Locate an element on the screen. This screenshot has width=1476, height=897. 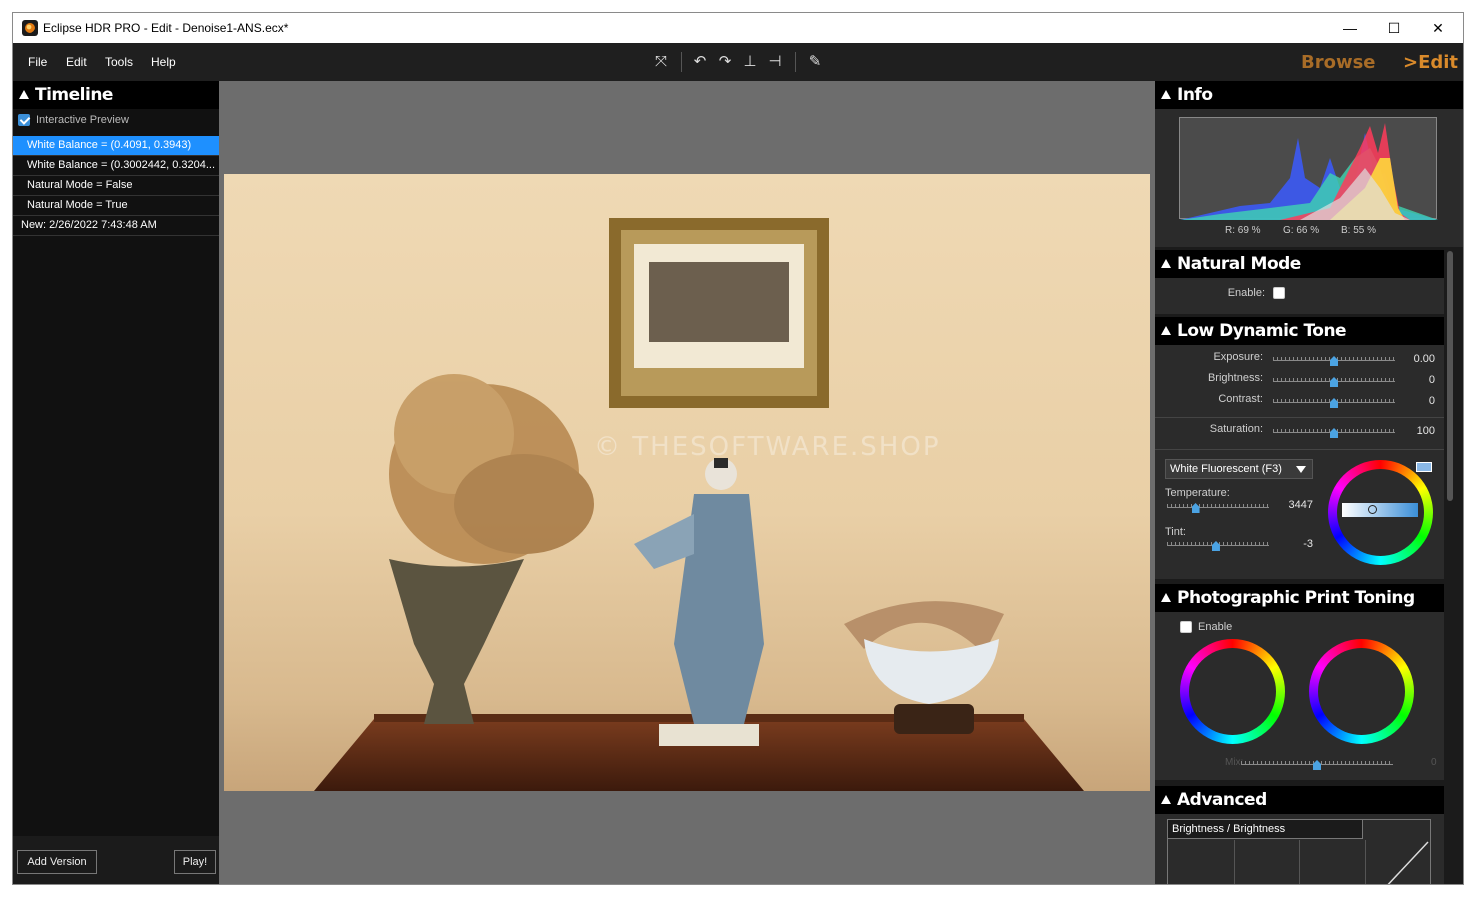
low-dynamic-tone-header: Low Dynamic Tone is located at coordinates (1299, 331).